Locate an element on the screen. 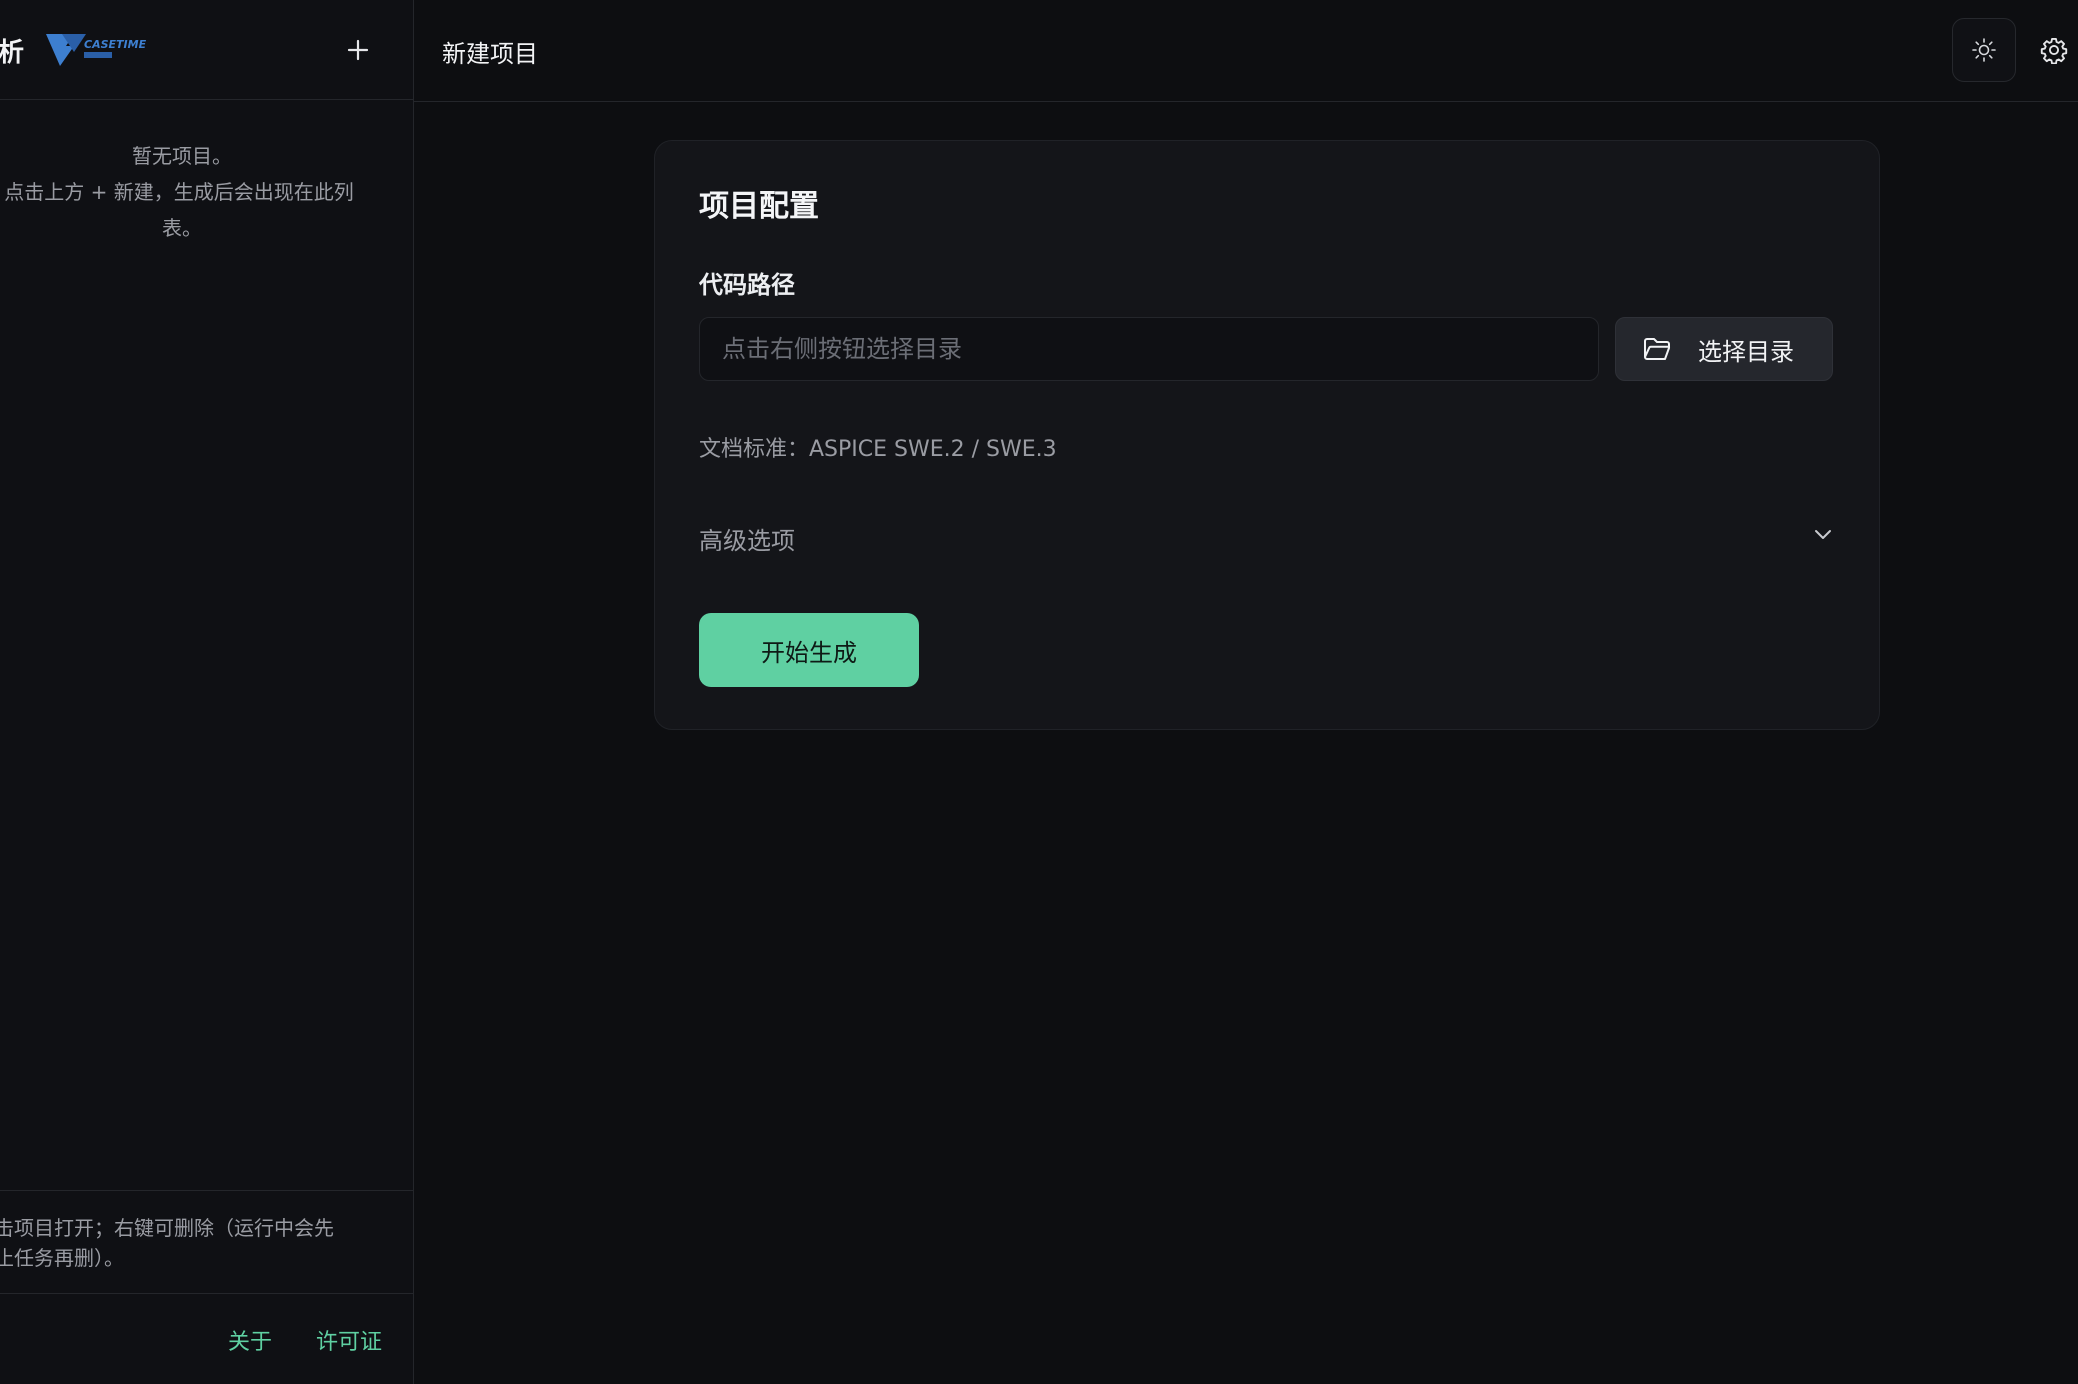 The width and height of the screenshot is (2078, 1384). settings-button is located at coordinates (2054, 50).